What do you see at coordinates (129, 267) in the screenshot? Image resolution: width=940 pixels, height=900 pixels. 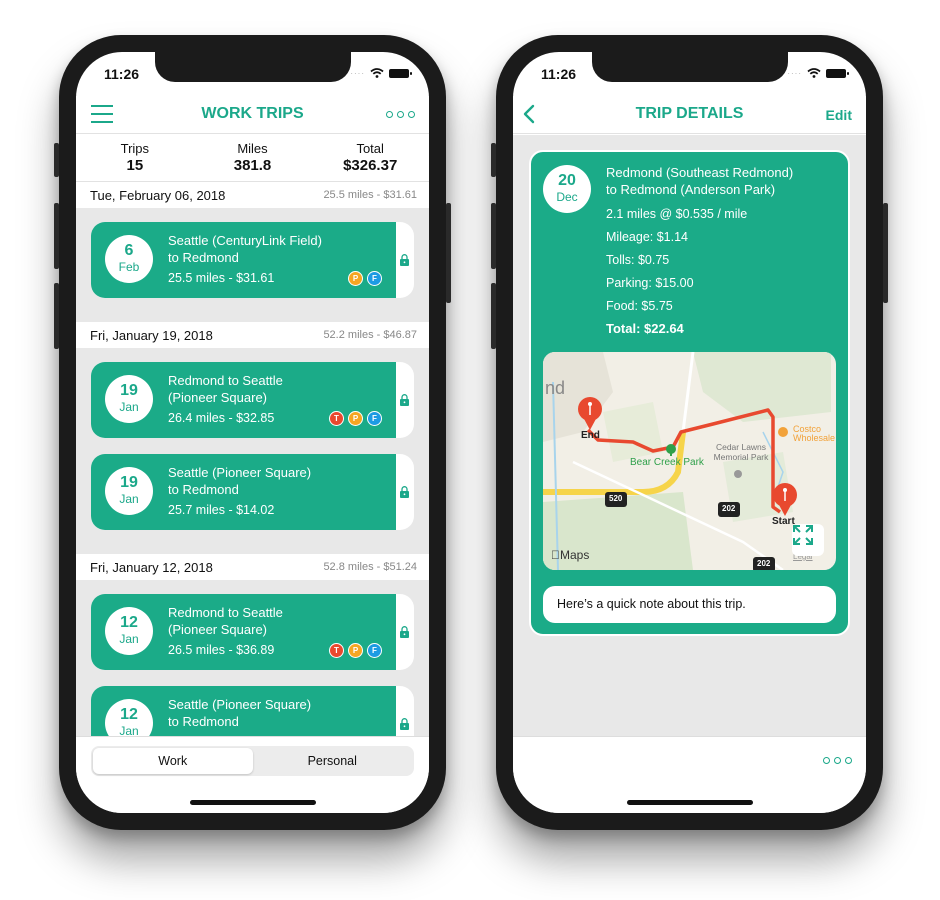 I see `date-month: Feb` at bounding box center [129, 267].